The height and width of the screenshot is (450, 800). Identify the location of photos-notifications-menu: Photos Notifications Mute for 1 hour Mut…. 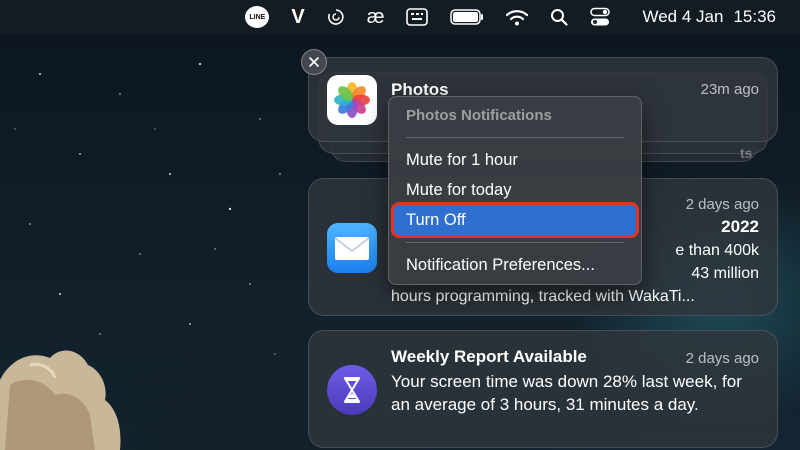
(515, 190).